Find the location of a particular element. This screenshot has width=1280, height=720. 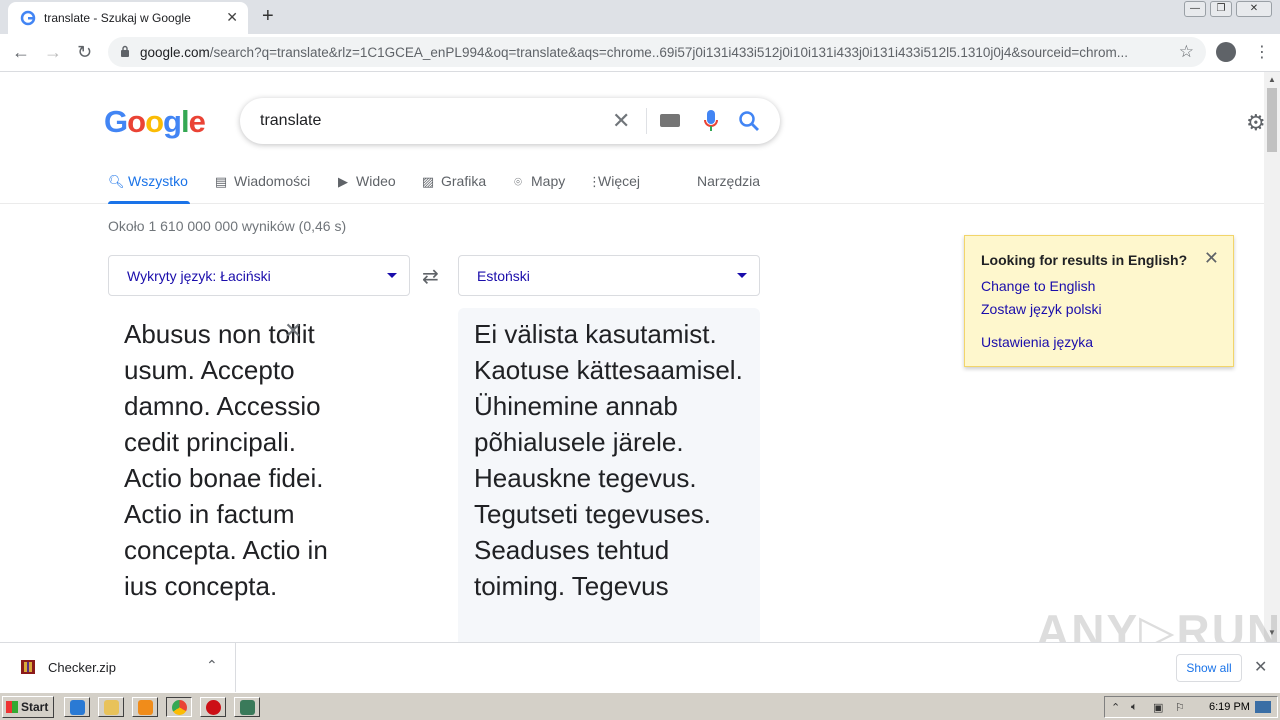

clear-search-icon: ✕ is located at coordinates (621, 121).